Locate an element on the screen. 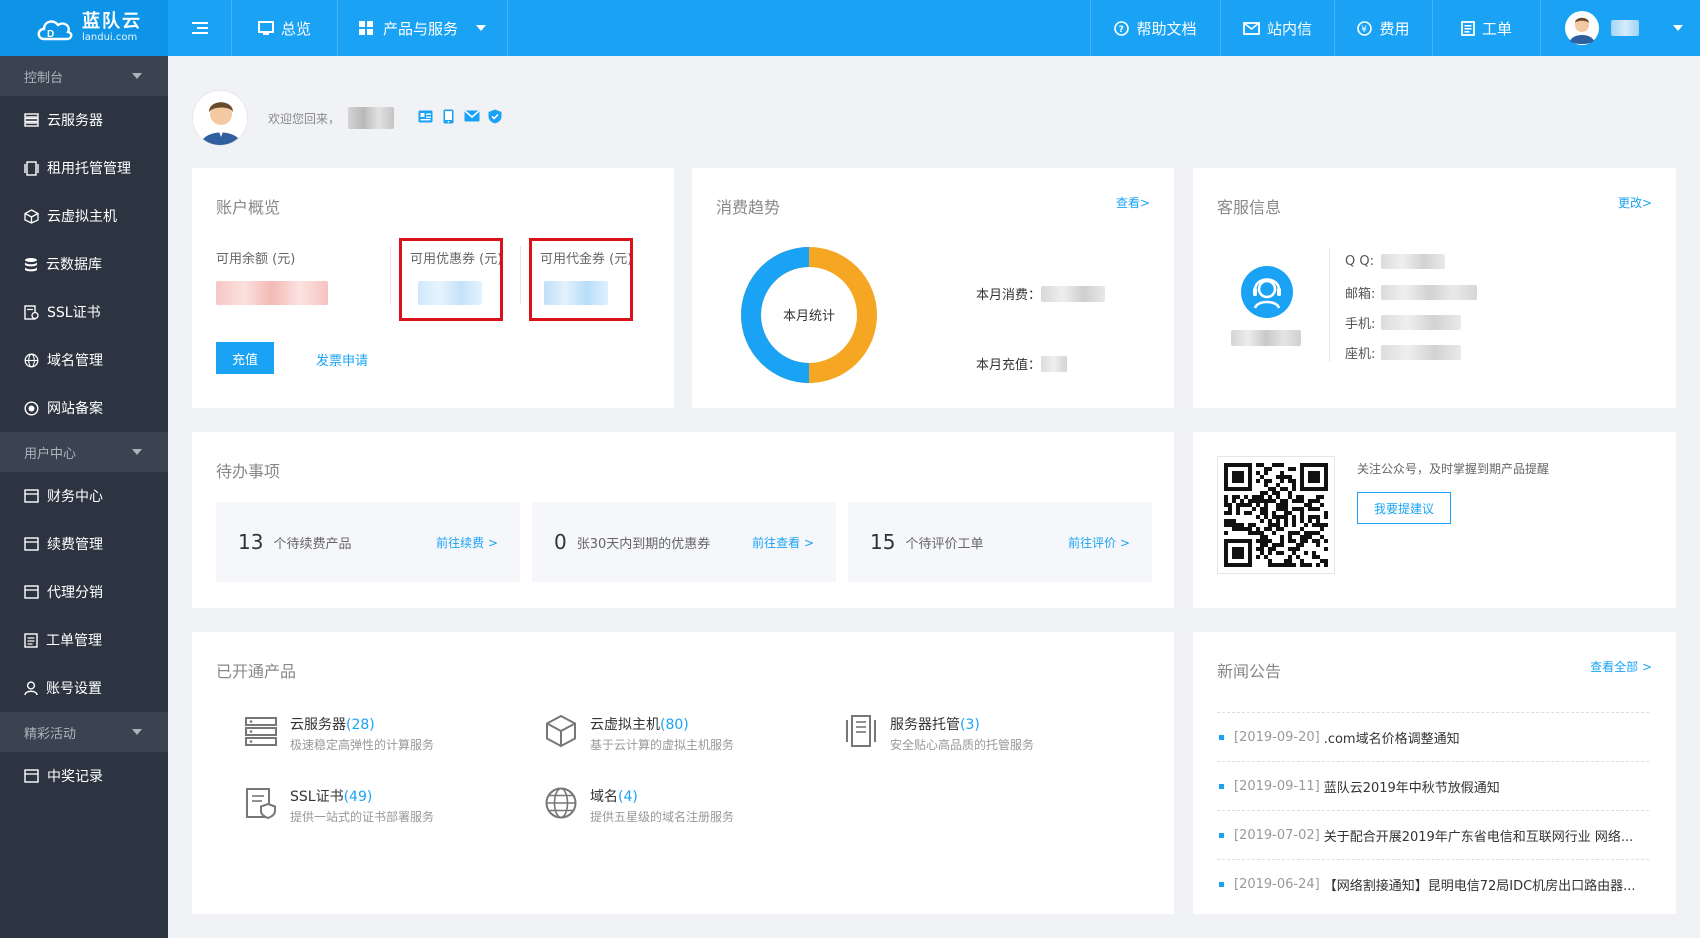  product-name: 云虚拟主机(80) is located at coordinates (639, 725).